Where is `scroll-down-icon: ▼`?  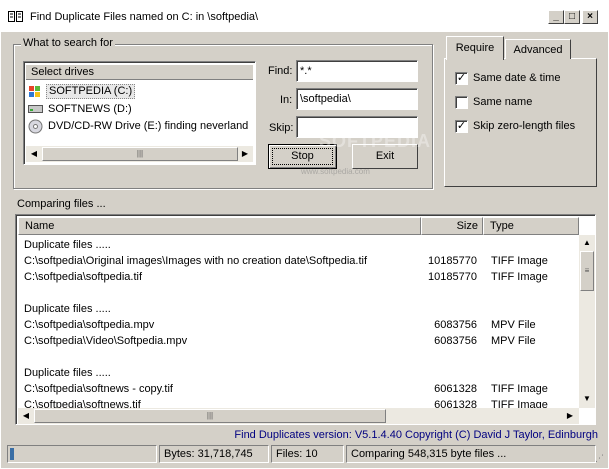 scroll-down-icon: ▼ is located at coordinates (587, 399).